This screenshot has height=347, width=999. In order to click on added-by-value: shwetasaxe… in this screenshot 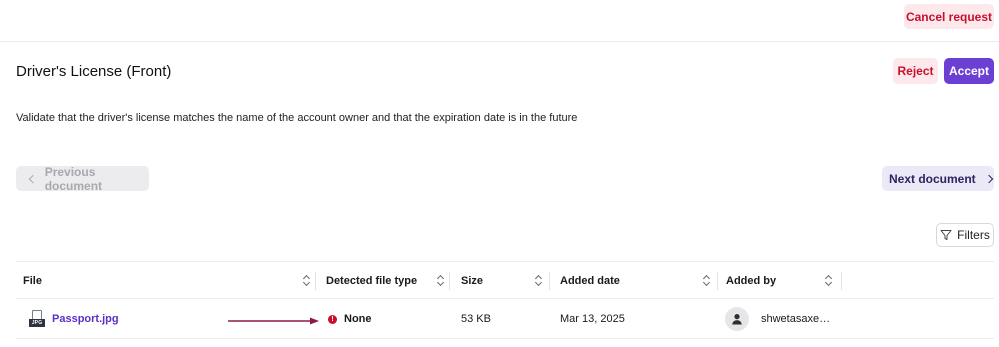, I will do `click(796, 319)`.